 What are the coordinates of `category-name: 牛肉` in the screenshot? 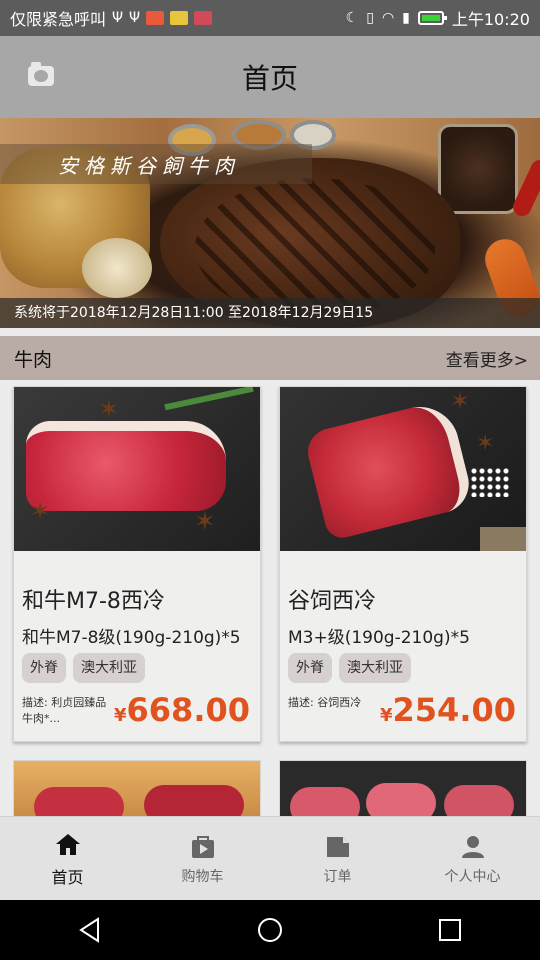 It's located at (33, 359).